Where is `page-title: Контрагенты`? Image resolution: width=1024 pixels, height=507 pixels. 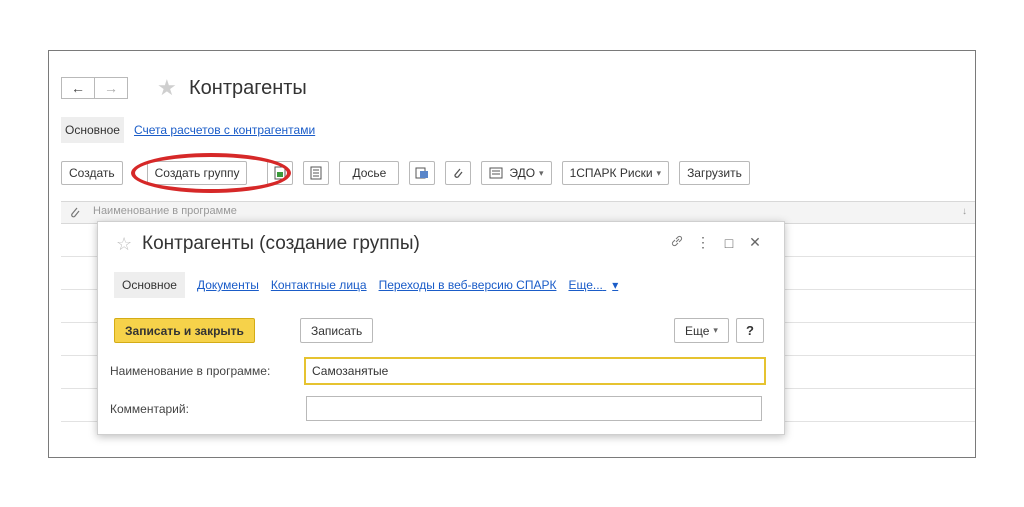
page-title: Контрагенты is located at coordinates (248, 88).